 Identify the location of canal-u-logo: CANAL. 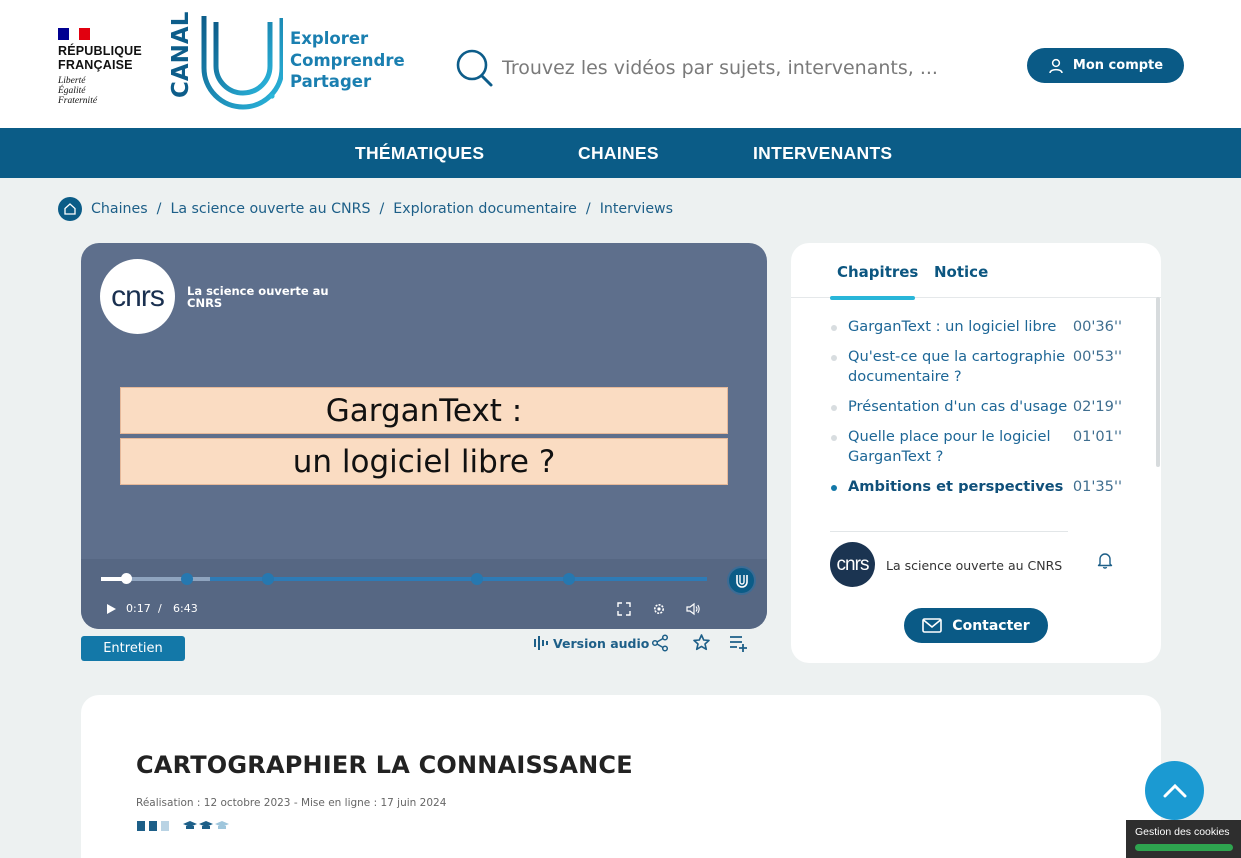
(225, 61).